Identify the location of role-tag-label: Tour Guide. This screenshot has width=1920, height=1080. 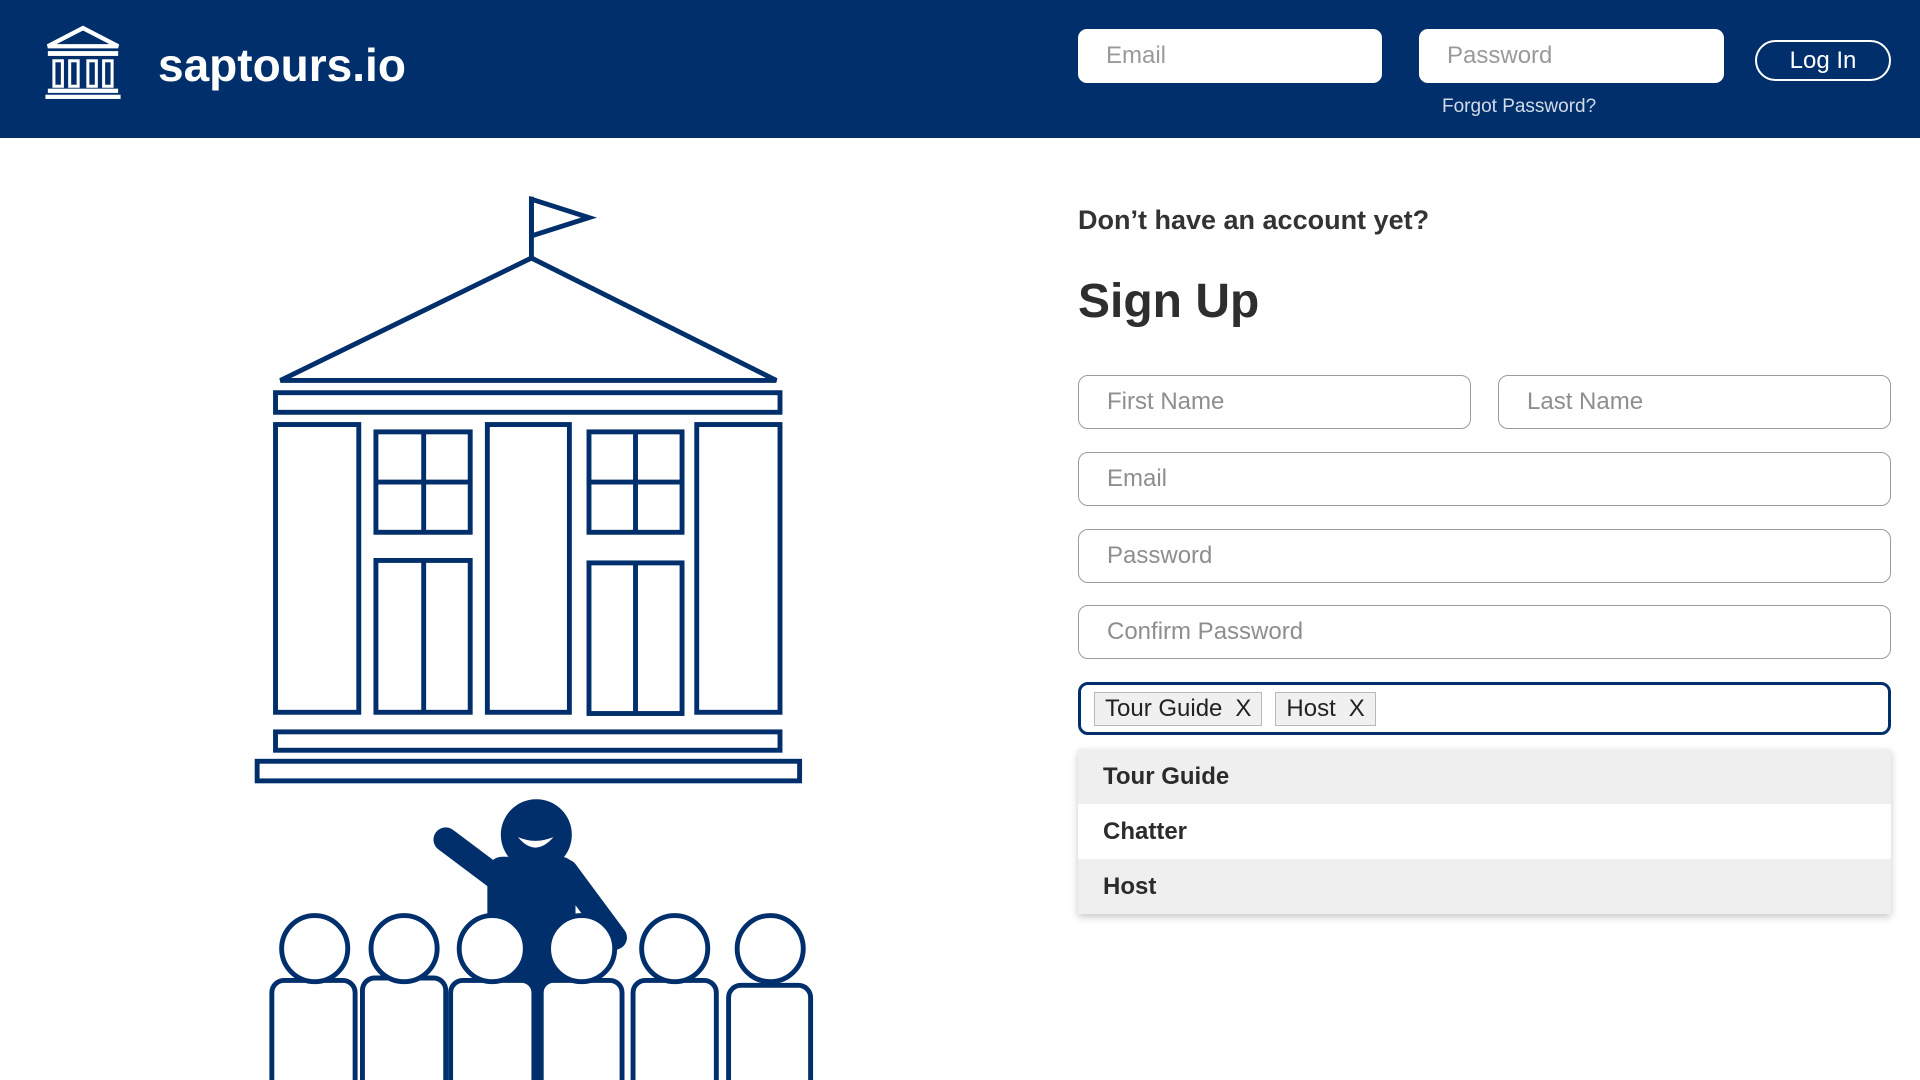
(1164, 708).